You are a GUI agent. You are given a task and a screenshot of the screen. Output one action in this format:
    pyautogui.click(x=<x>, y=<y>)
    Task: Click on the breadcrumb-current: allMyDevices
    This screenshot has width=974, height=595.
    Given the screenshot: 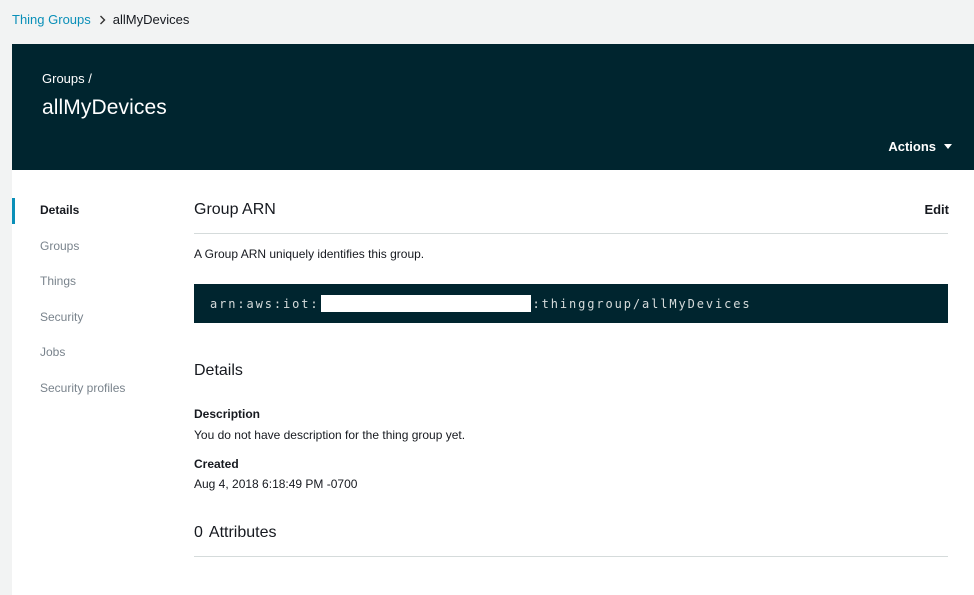 What is the action you would take?
    pyautogui.click(x=151, y=19)
    